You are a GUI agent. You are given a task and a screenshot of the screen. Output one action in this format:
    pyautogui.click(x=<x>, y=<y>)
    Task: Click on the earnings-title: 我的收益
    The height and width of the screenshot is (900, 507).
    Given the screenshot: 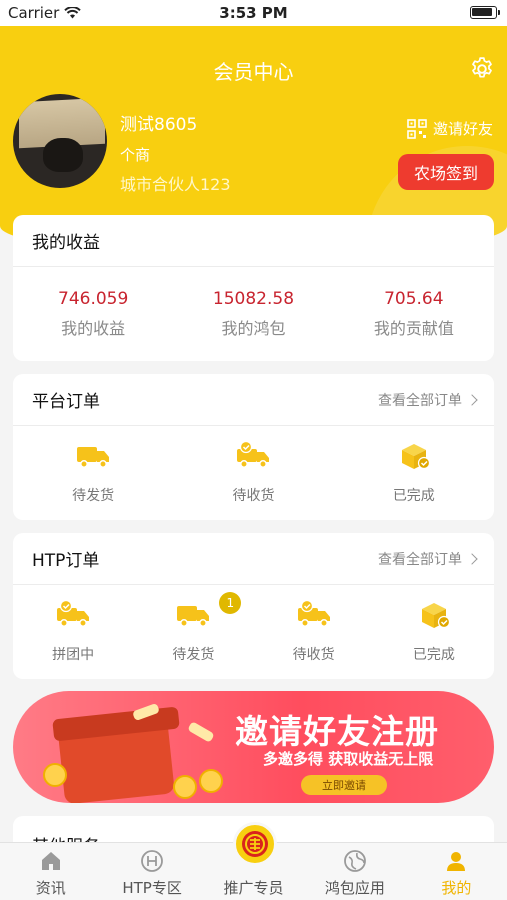 What is the action you would take?
    pyautogui.click(x=66, y=243)
    